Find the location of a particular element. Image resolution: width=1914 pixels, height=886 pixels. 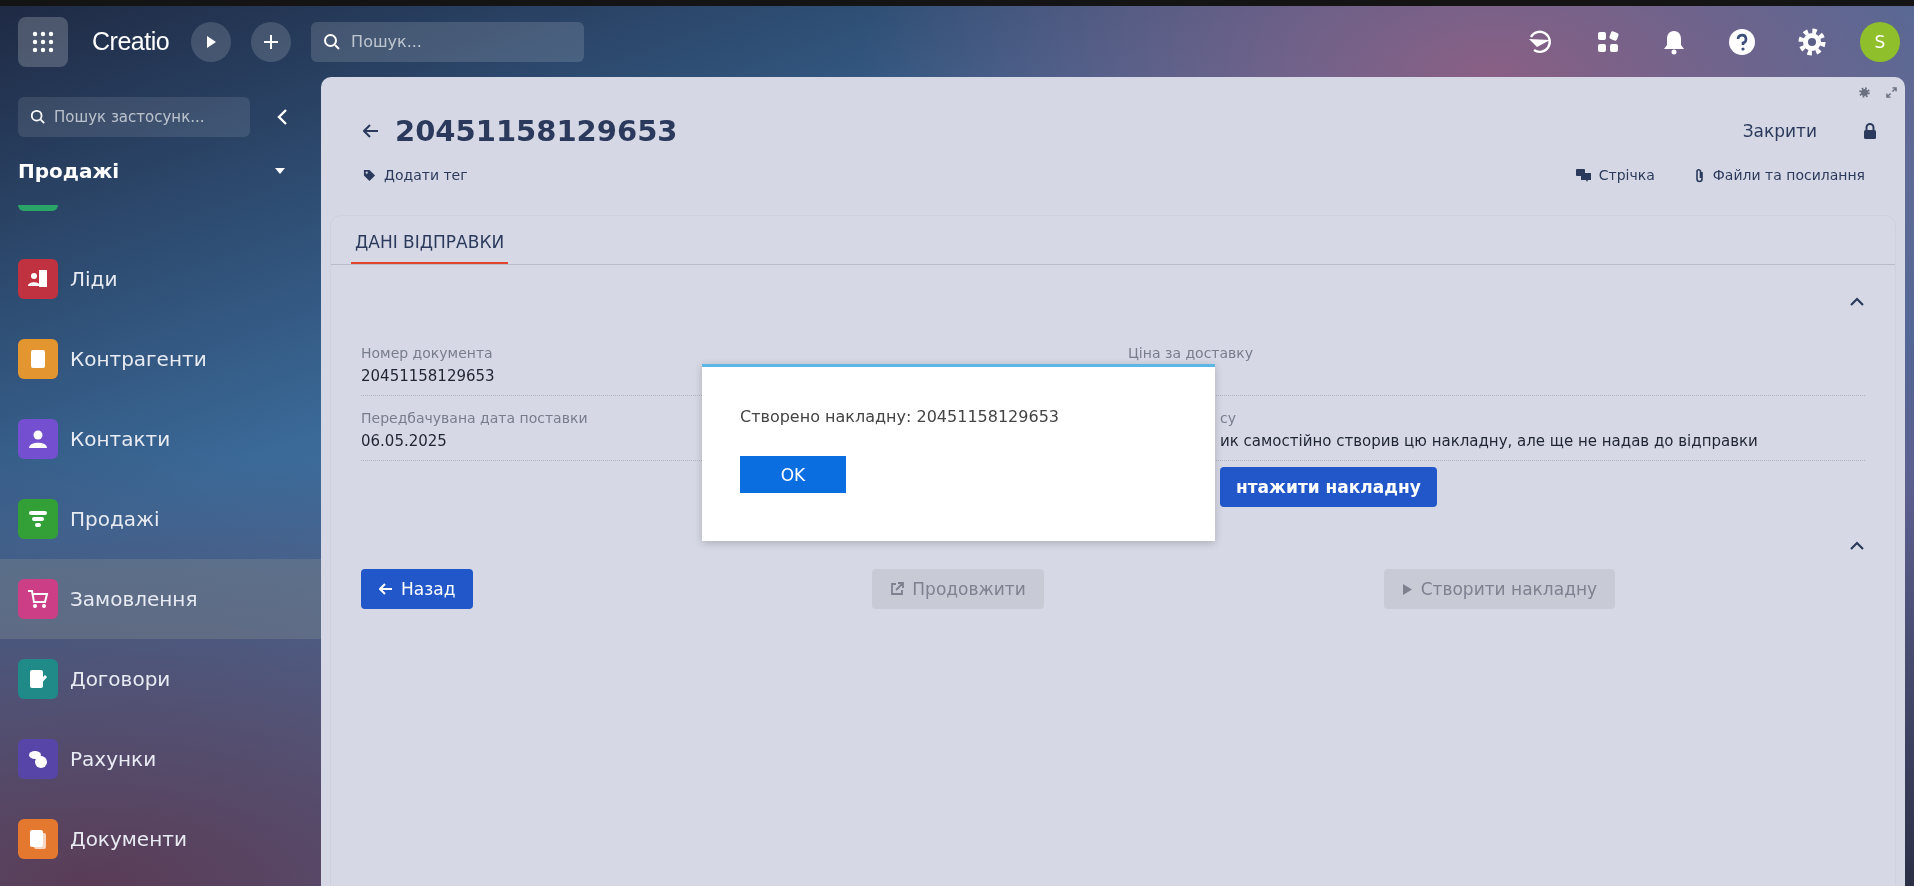

field-value: ик самостійно створив цю накладну, але ще не надав до відправки is located at coordinates (1489, 441).